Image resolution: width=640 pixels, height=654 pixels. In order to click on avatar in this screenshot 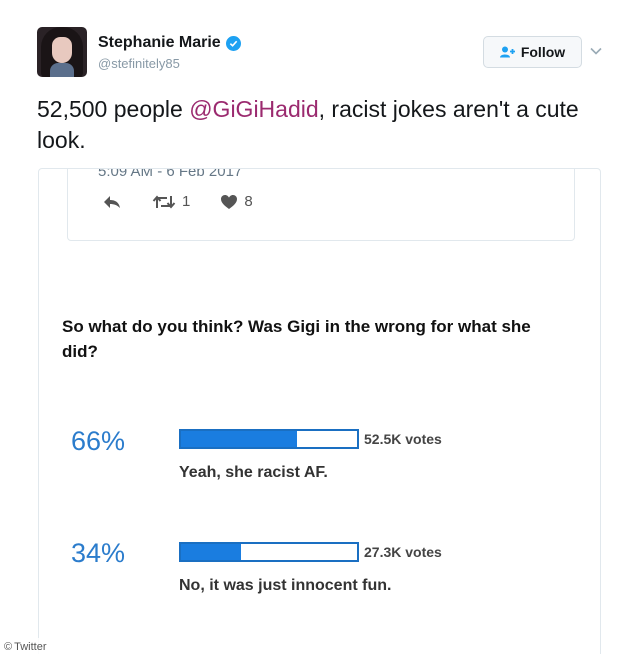, I will do `click(62, 52)`.